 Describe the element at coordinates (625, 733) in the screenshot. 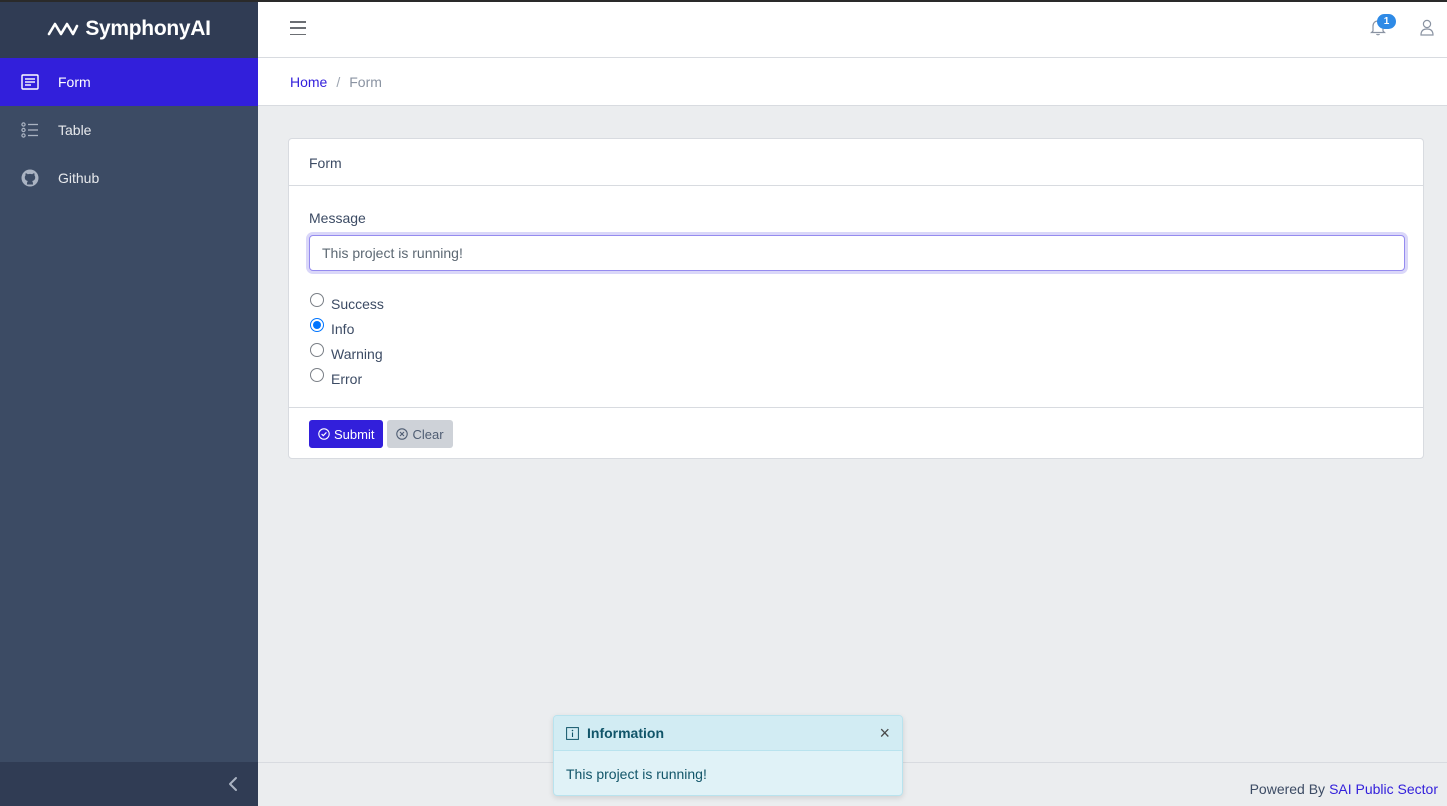

I see `toast-title: Information` at that location.